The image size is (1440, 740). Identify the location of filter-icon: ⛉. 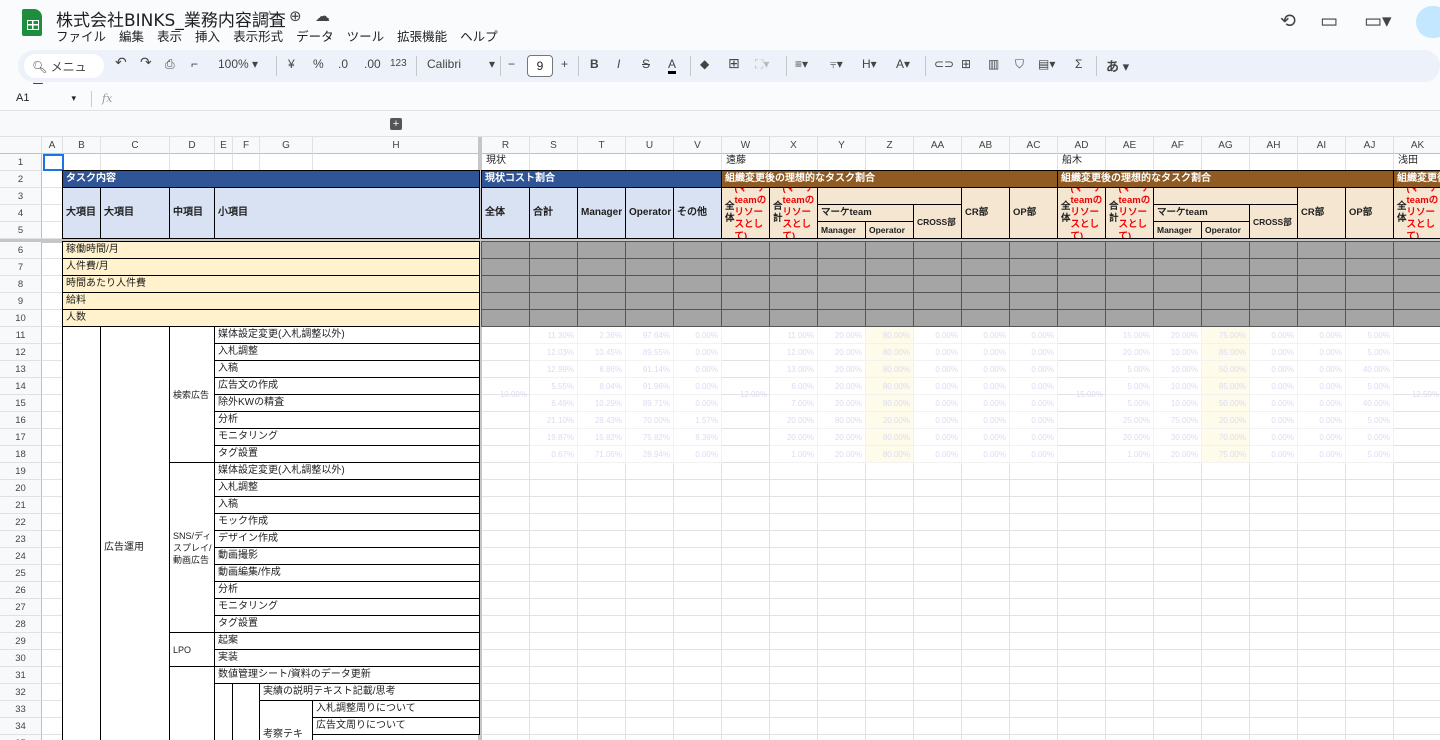
(1019, 64).